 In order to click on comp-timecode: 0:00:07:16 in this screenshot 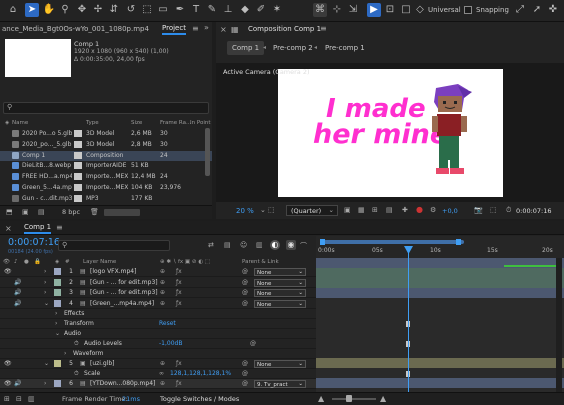, I will do `click(534, 211)`.